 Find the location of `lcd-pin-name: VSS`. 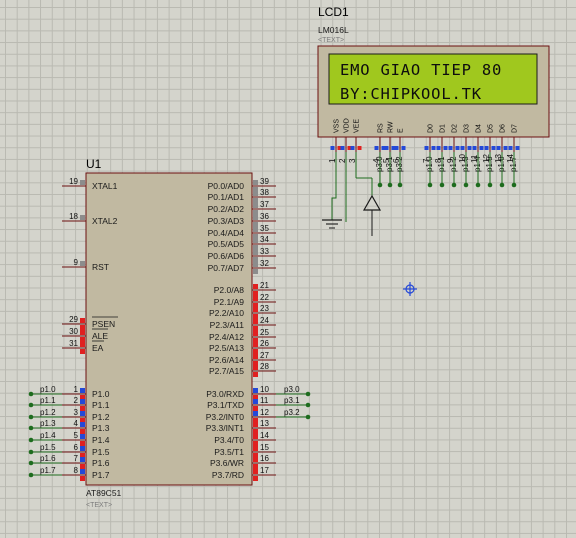

lcd-pin-name: VSS is located at coordinates (337, 126).